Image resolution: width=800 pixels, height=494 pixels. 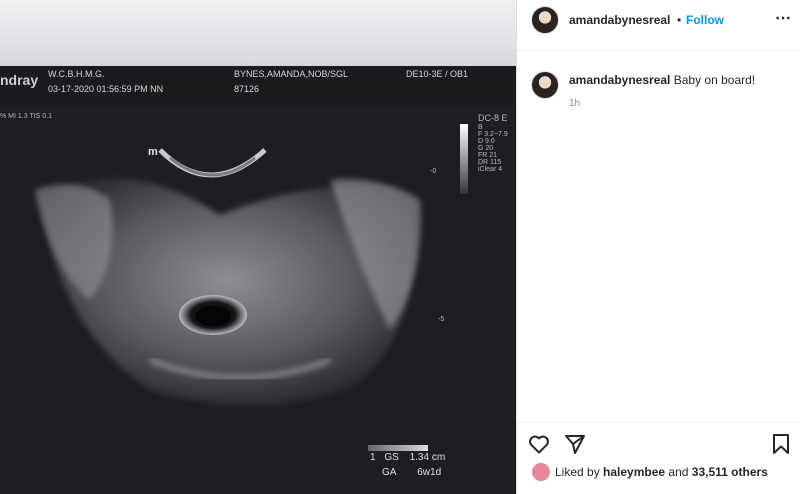 I want to click on measurement-readout: 1 GS 1.34 cm GA 6w1d, so click(x=407, y=465).